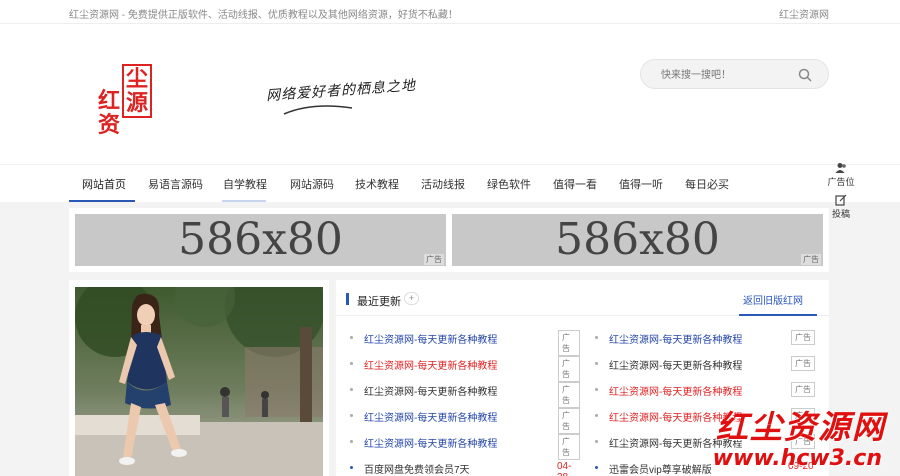 This screenshot has height=476, width=900. What do you see at coordinates (841, 200) in the screenshot?
I see `edit-icon` at bounding box center [841, 200].